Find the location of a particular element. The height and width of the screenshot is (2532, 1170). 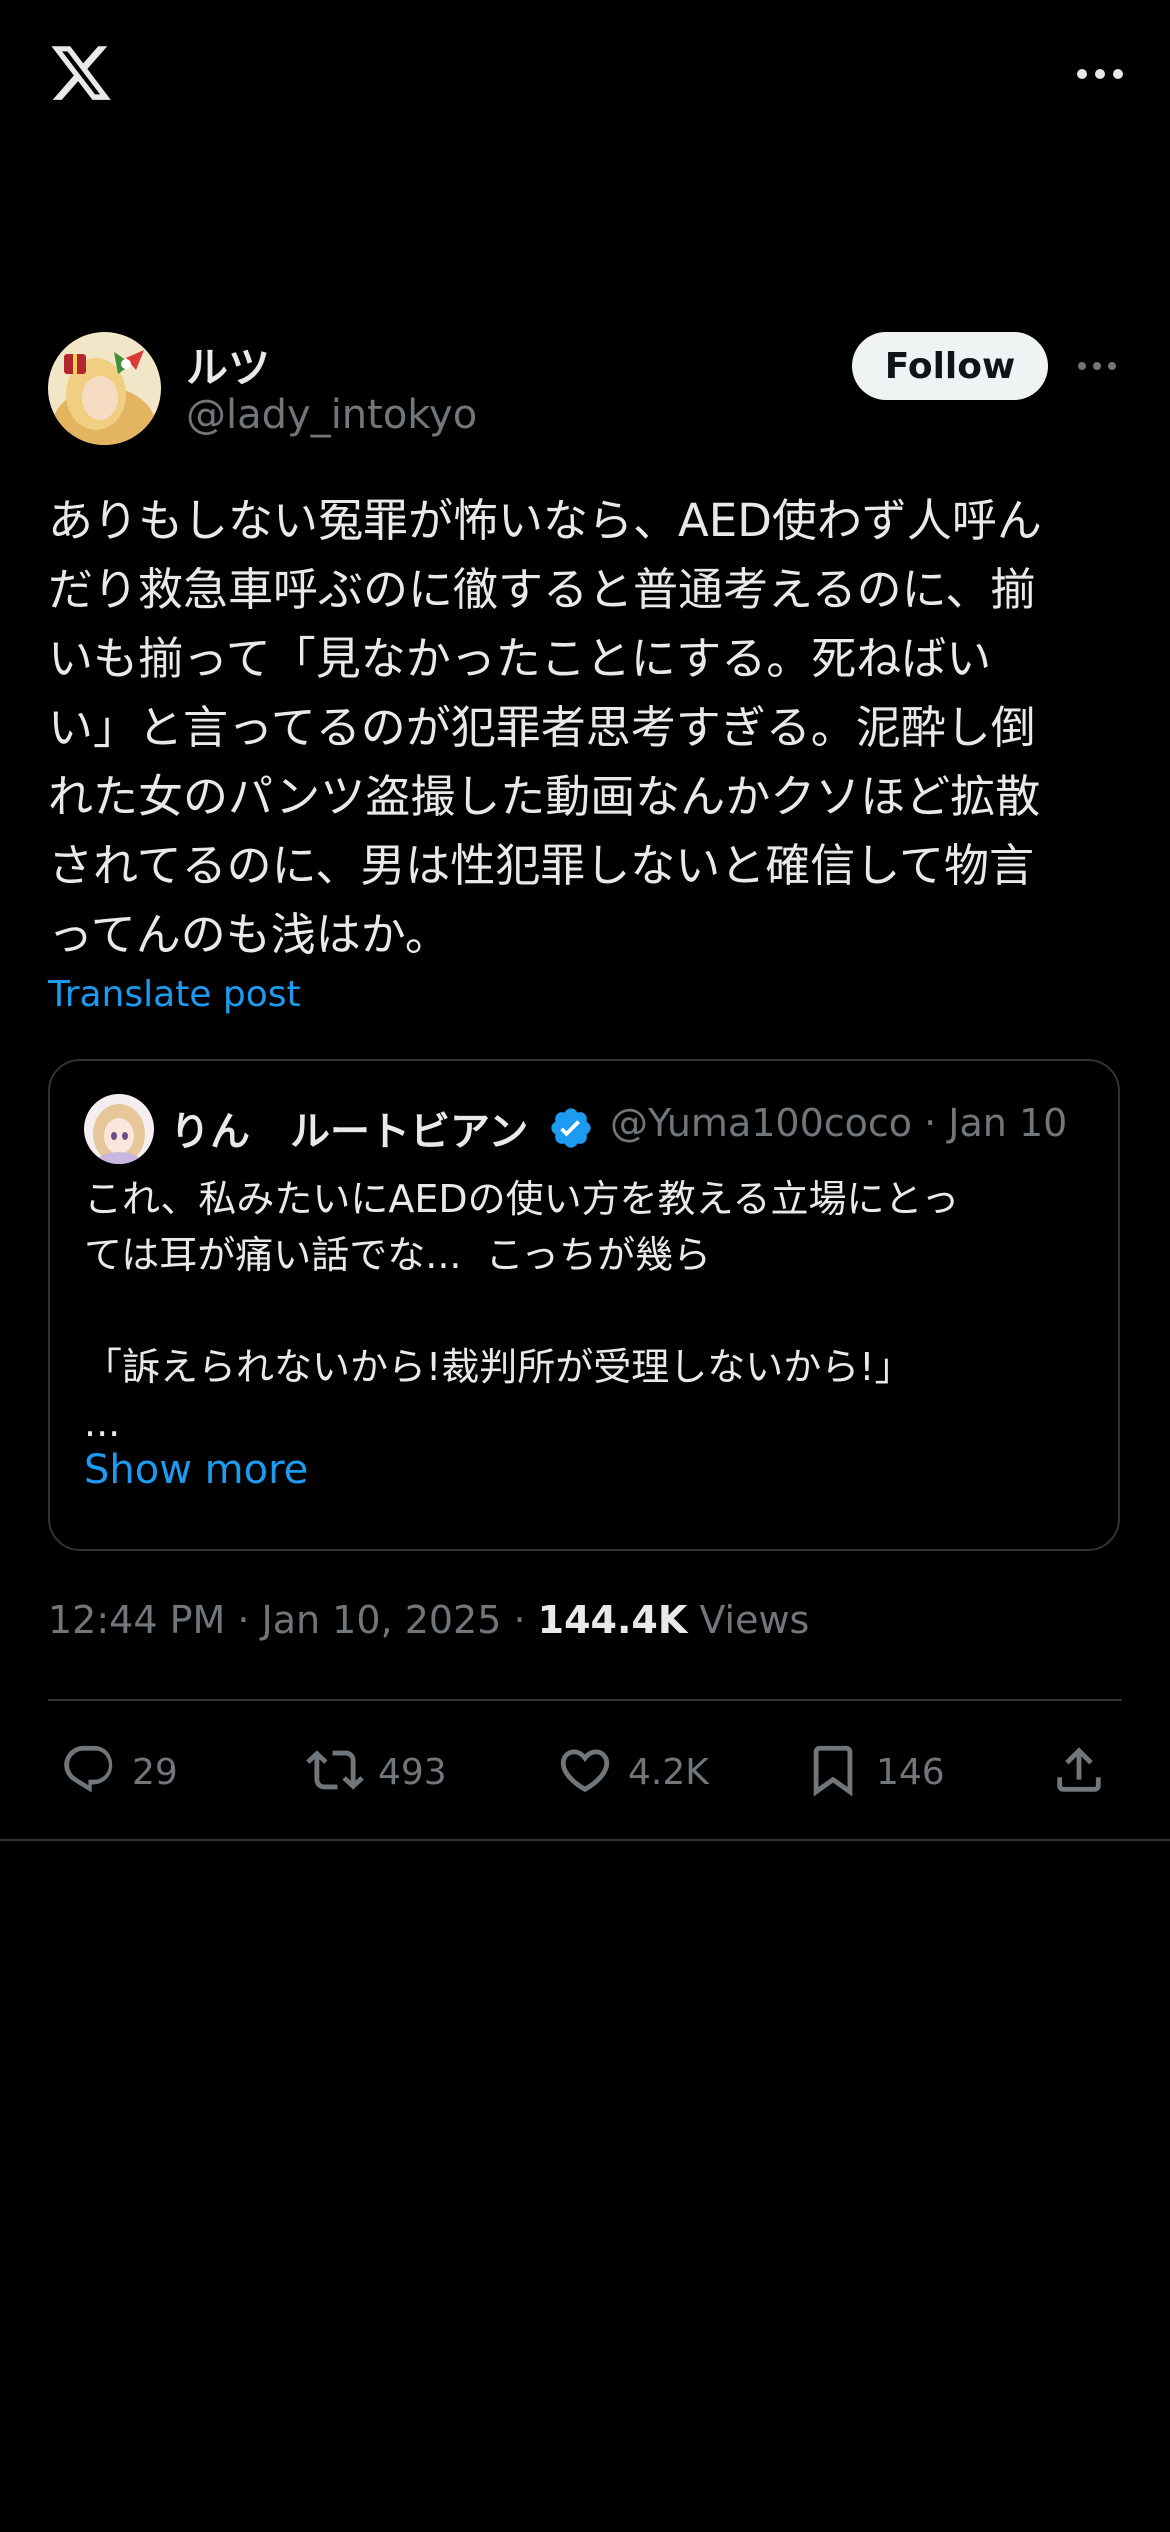

tweet-more-icon is located at coordinates (1097, 366).